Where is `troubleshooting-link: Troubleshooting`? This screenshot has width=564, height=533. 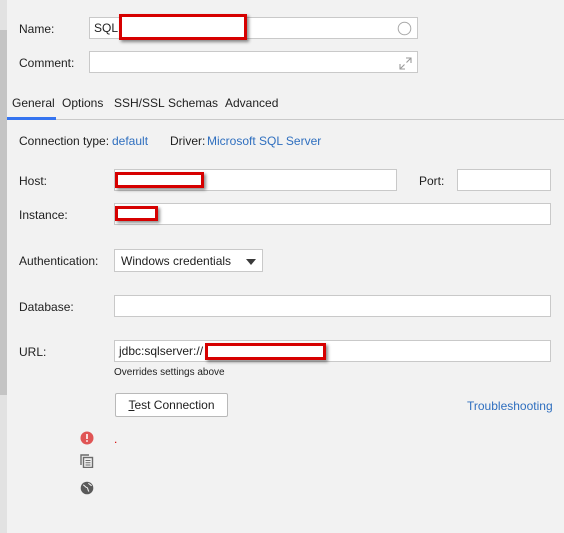 troubleshooting-link: Troubleshooting is located at coordinates (510, 406).